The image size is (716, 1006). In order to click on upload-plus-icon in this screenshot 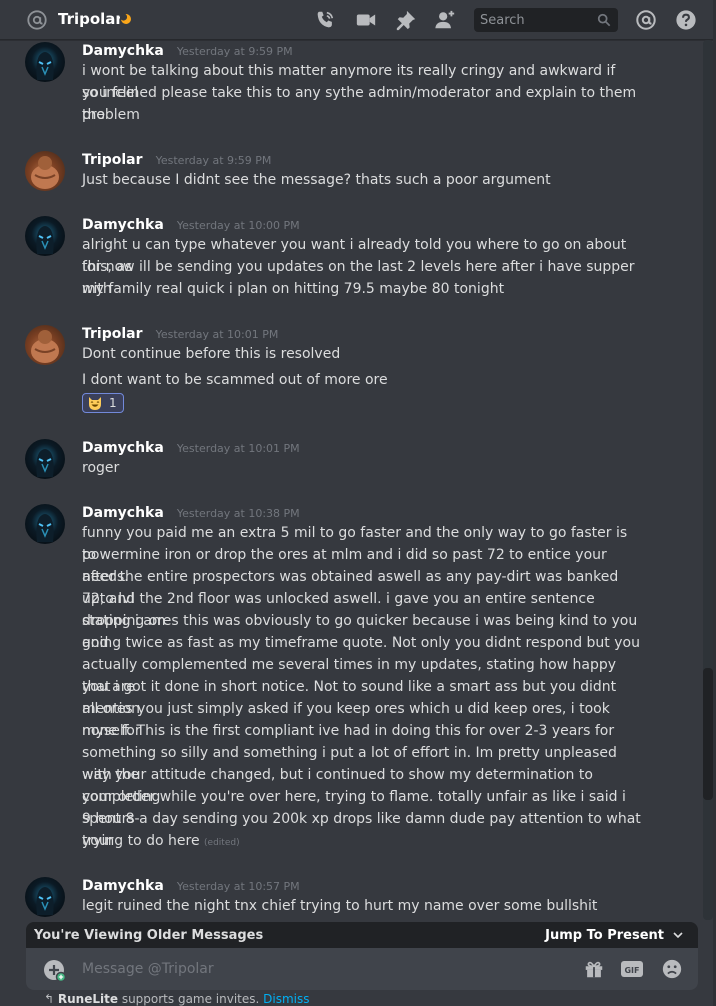, I will do `click(54, 970)`.